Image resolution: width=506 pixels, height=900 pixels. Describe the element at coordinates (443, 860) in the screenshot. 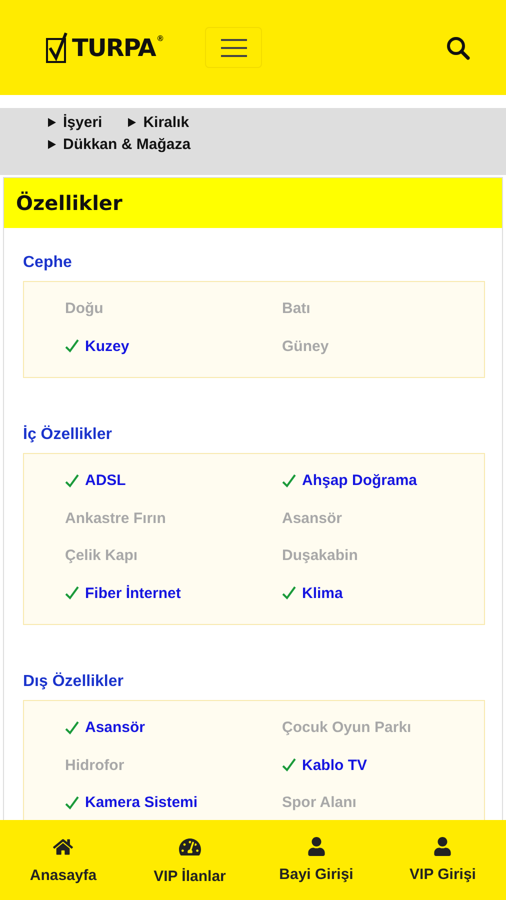

I see `nav-item: VIP Girişi` at that location.